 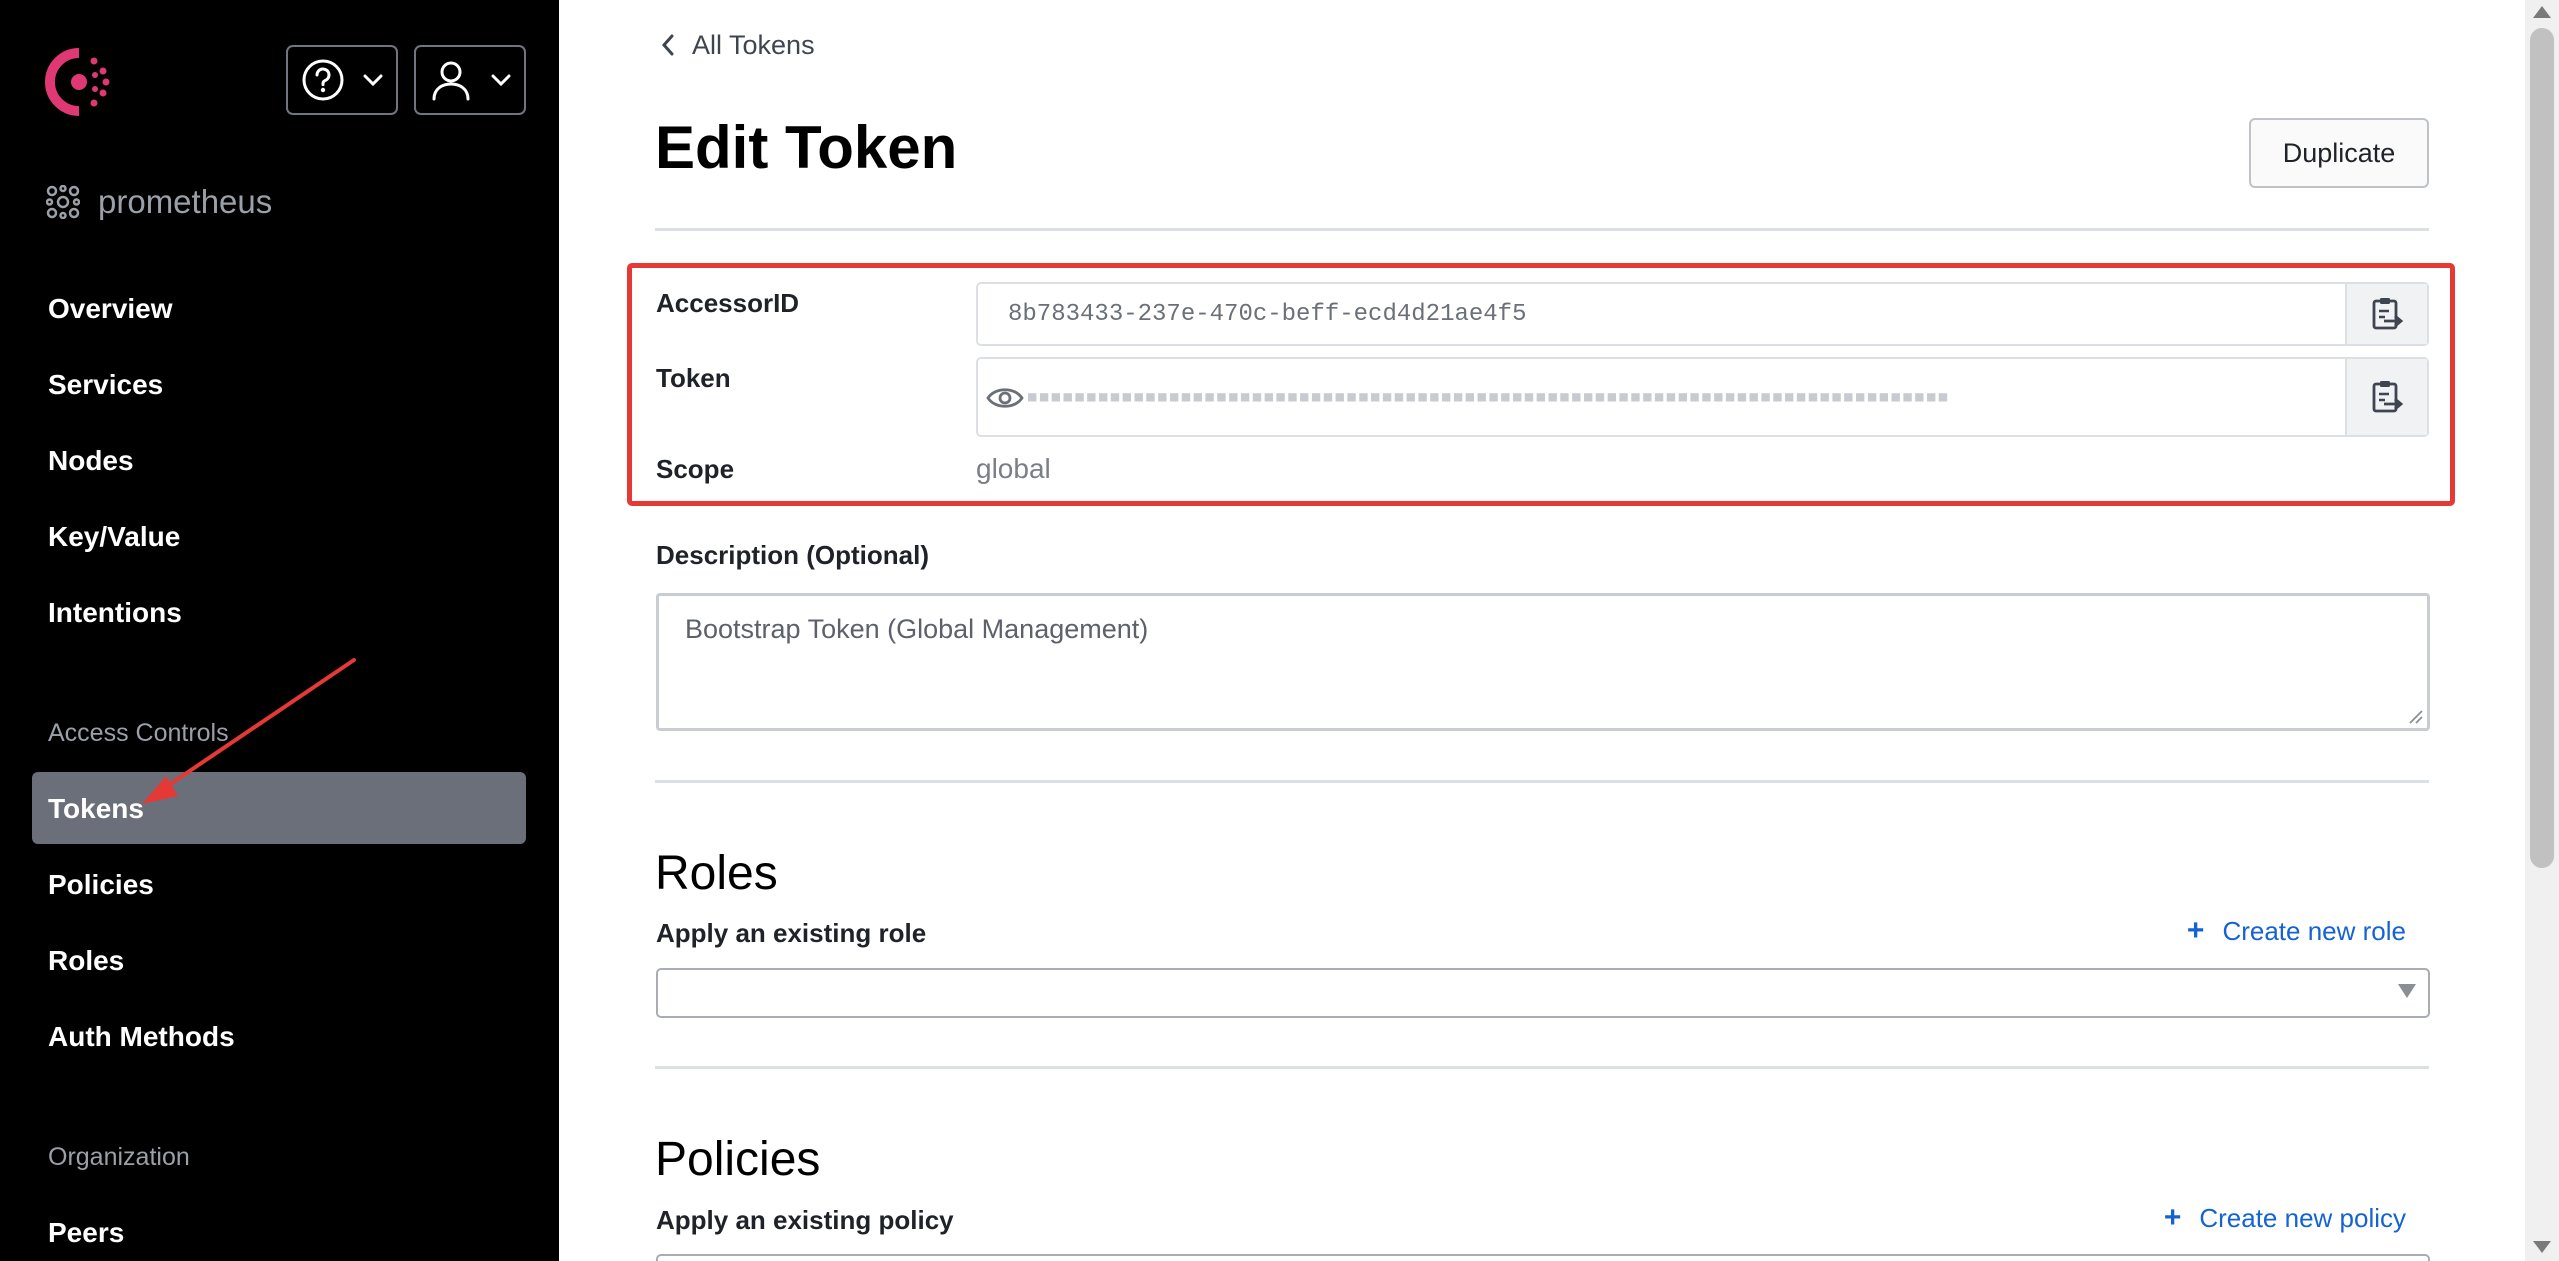 What do you see at coordinates (115, 613) in the screenshot?
I see `sidebar-item-intentions: Intentions` at bounding box center [115, 613].